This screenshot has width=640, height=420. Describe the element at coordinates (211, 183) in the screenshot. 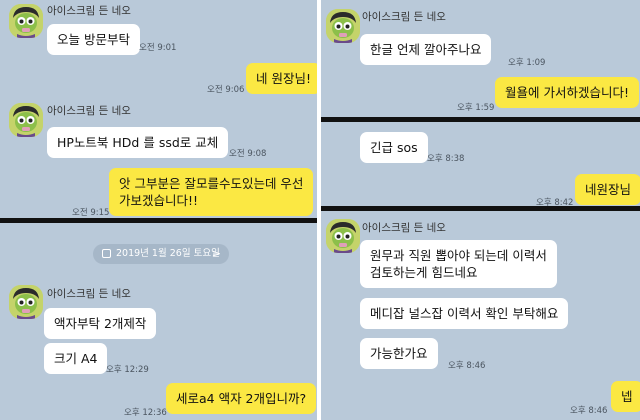

I see `message-line: 앗 그부분은 잘모를수도있는데 우선` at that location.